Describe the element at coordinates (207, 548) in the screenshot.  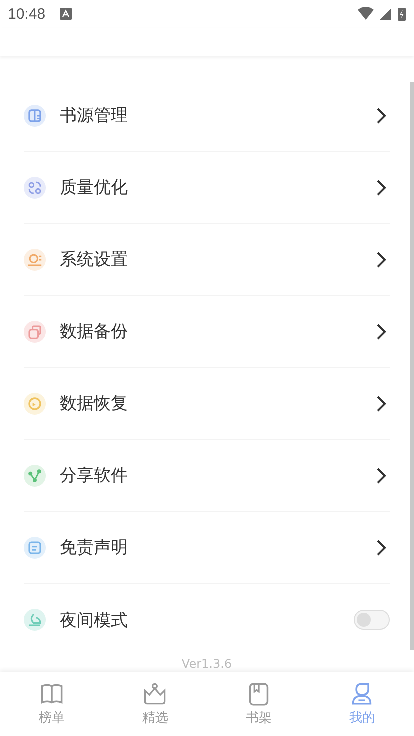
I see `menu-item: 免责声明` at that location.